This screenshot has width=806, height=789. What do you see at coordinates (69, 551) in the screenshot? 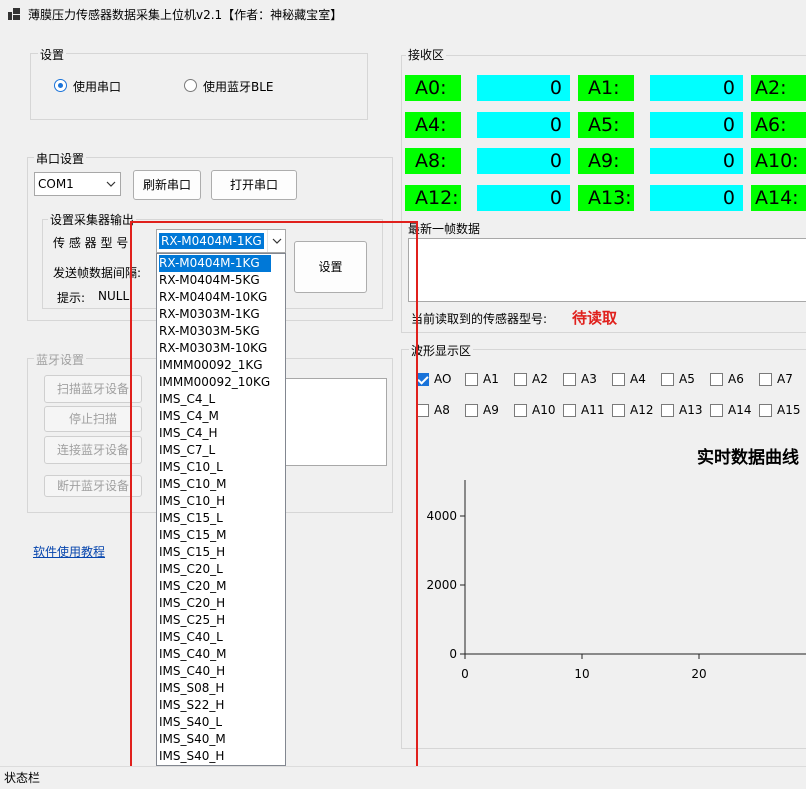
I see `tutorial-link: 软件使用教程` at bounding box center [69, 551].